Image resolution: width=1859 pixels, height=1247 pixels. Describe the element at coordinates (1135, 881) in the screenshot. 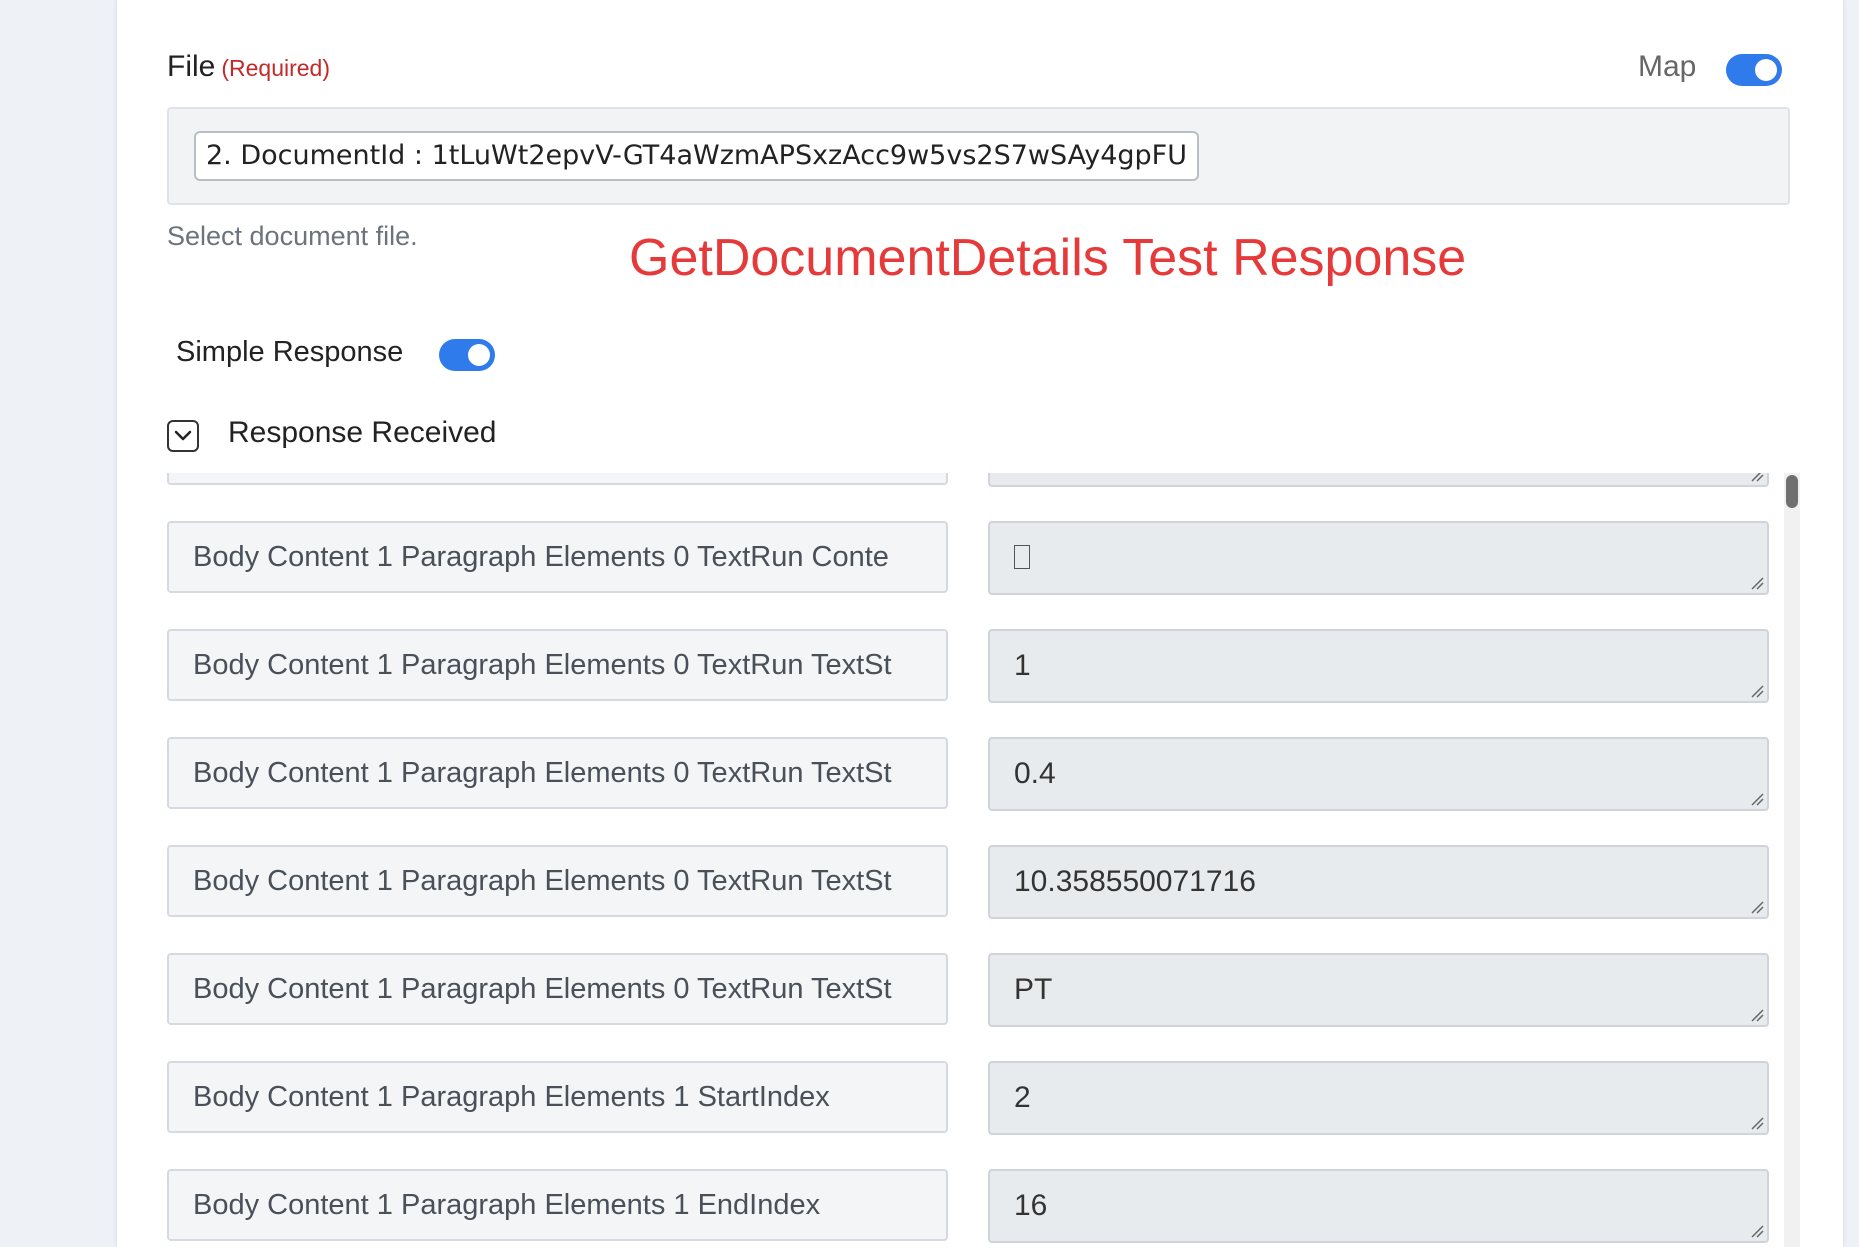

I see `response-value-text: 10.358550071716` at that location.